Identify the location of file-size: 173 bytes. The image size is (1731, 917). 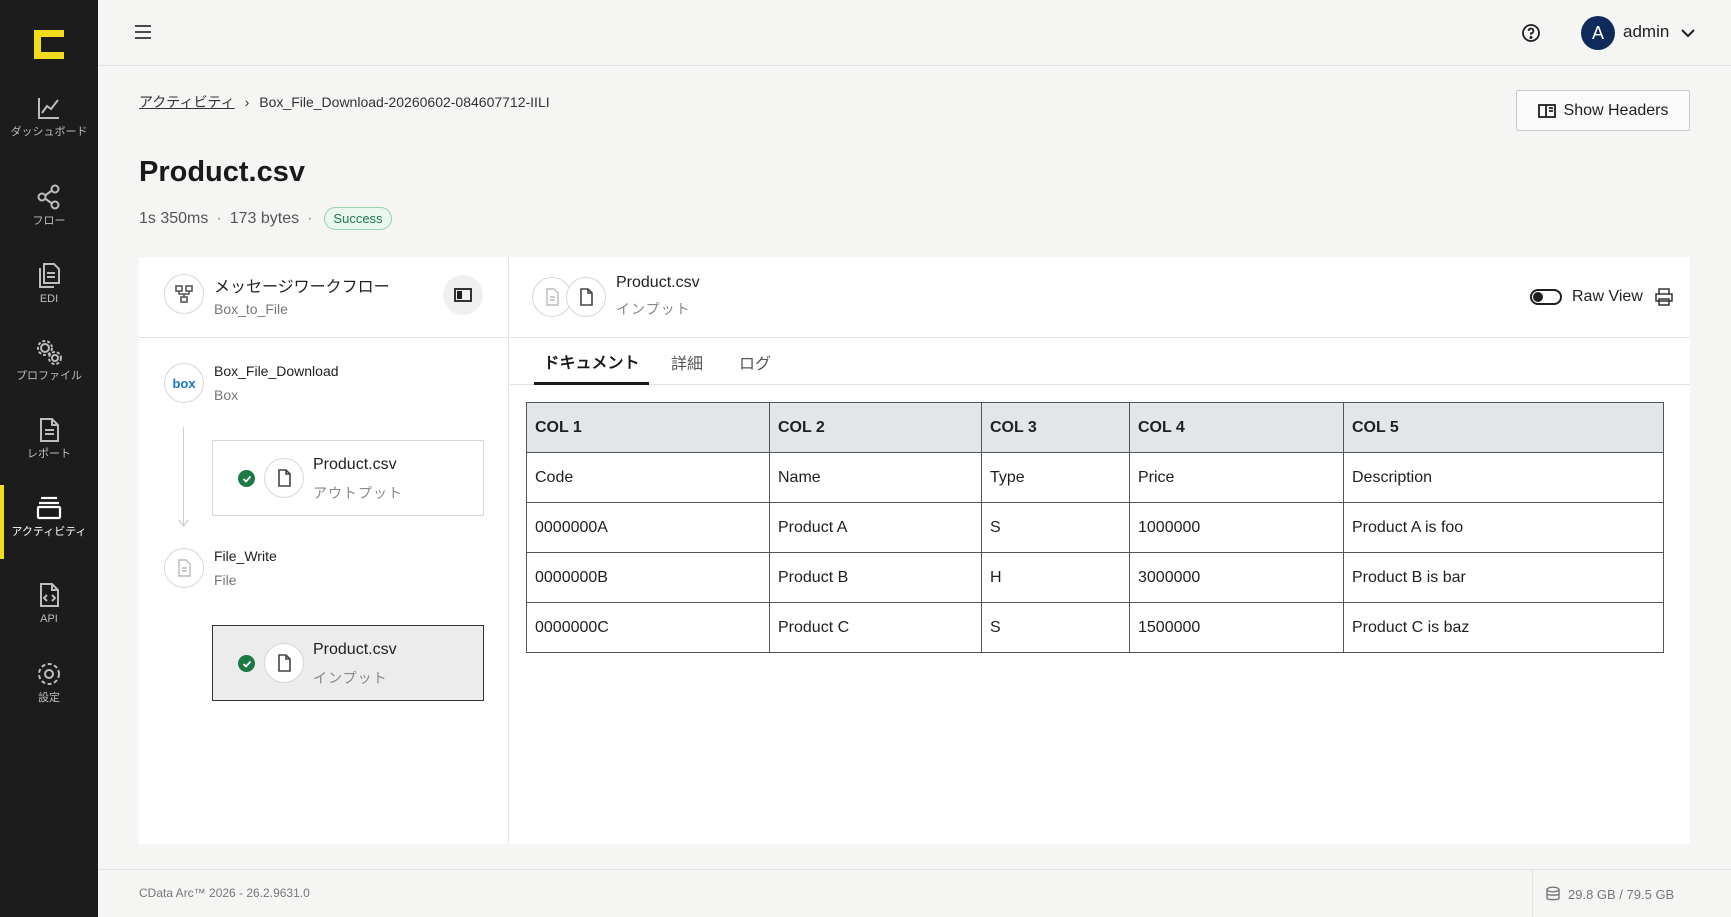
(264, 218).